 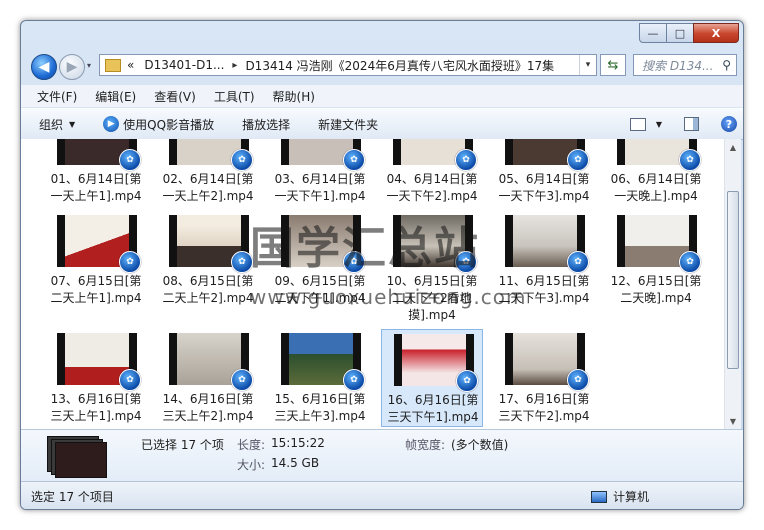 What do you see at coordinates (111, 124) in the screenshot?
I see `qq-player-icon: ▶` at bounding box center [111, 124].